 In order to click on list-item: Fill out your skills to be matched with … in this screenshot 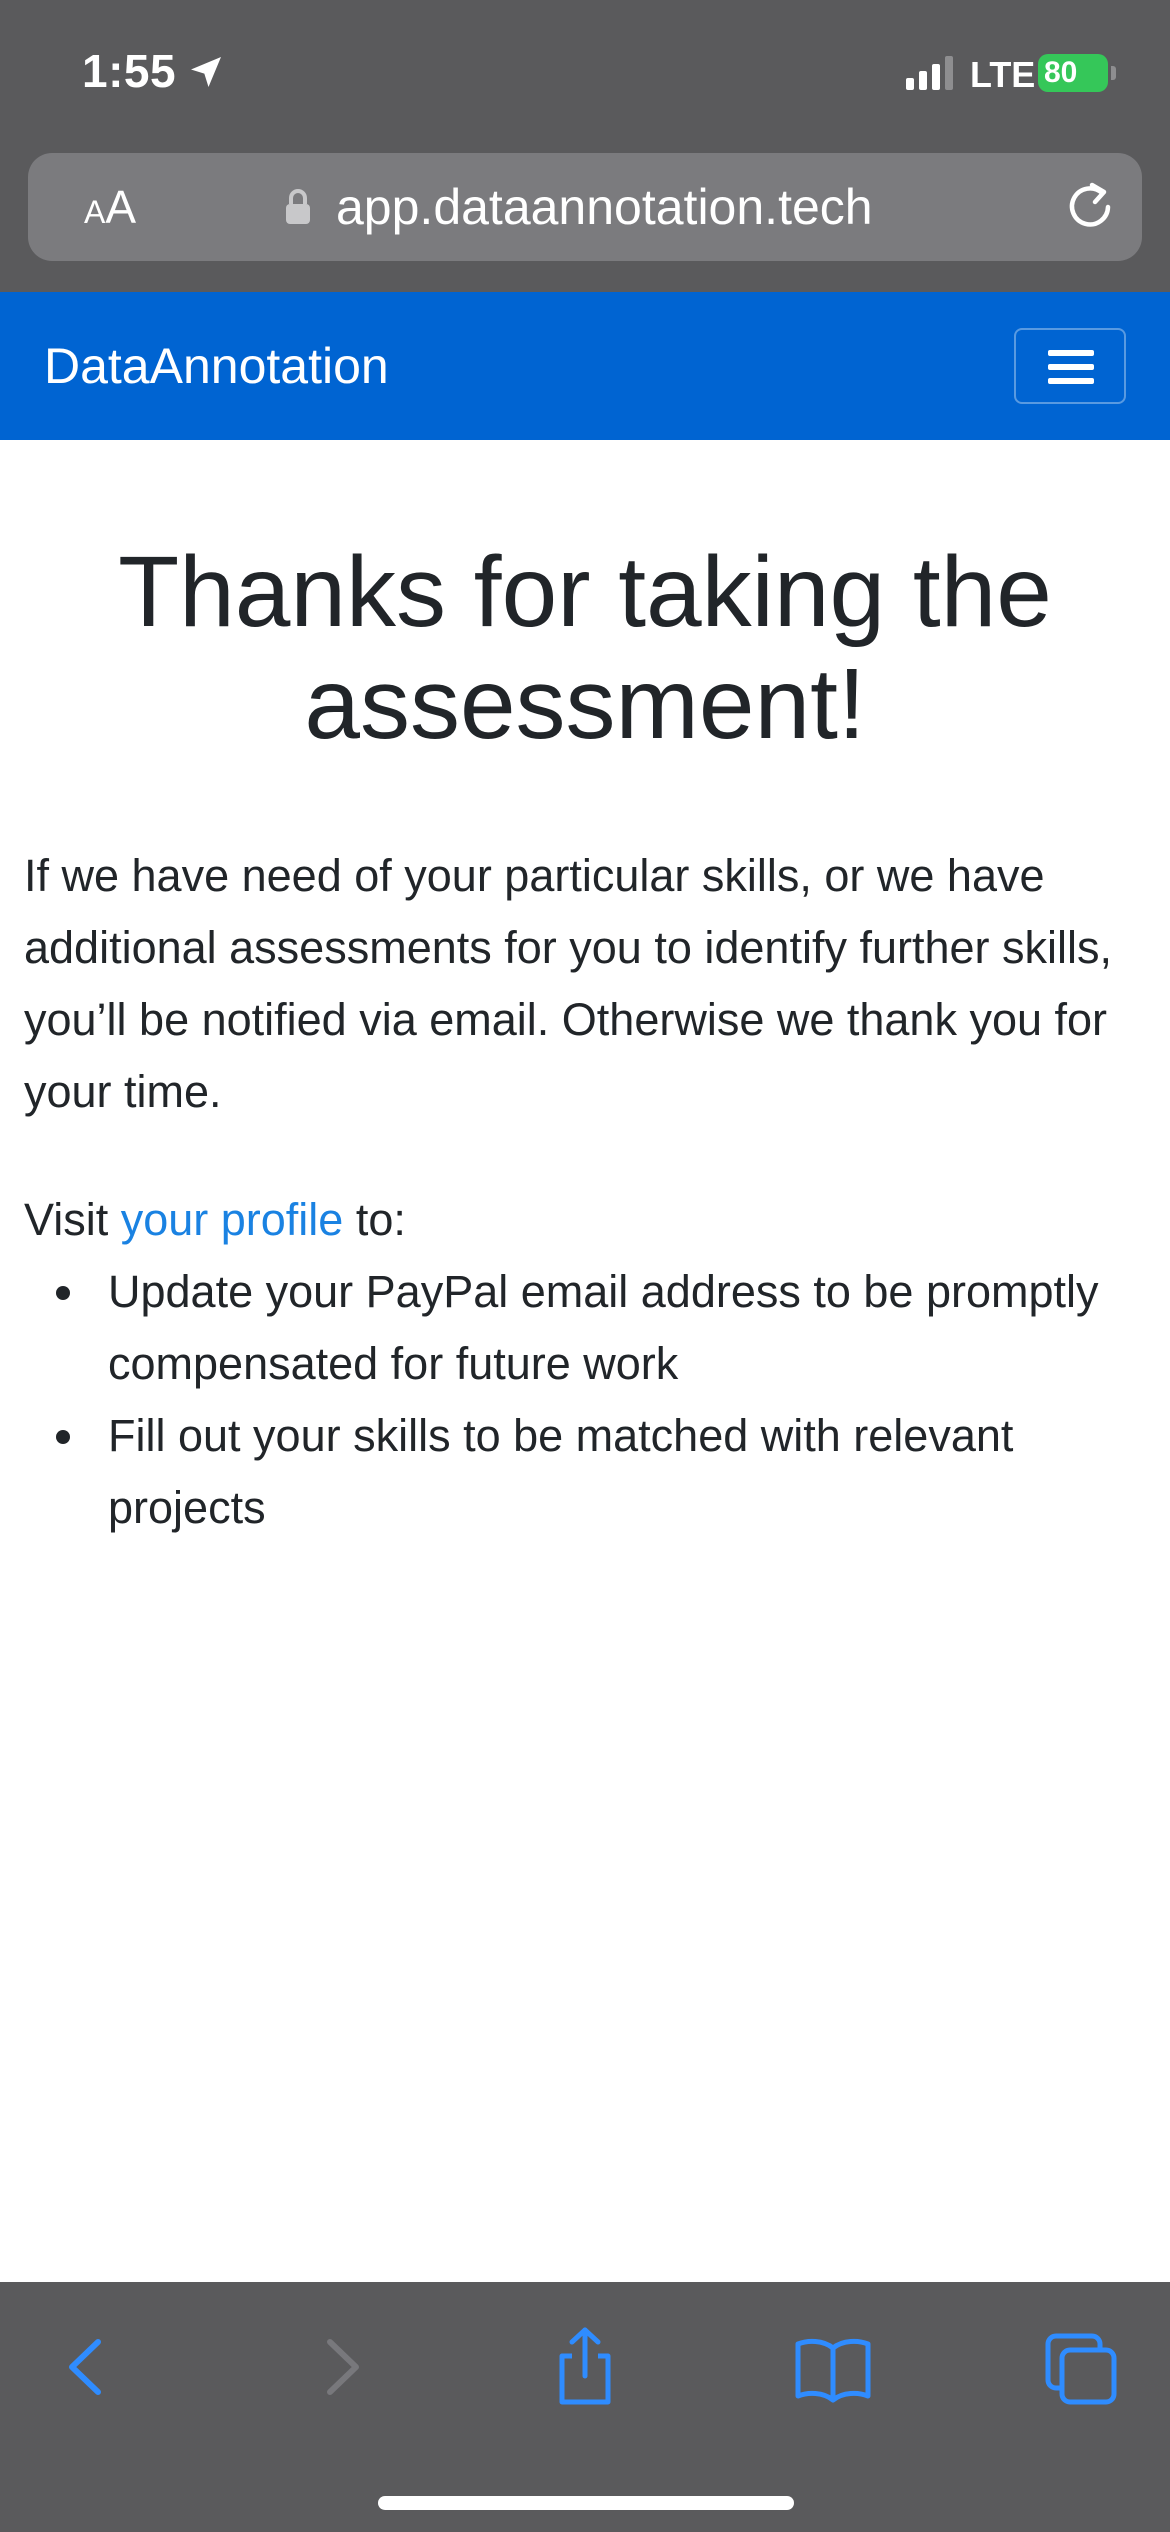, I will do `click(579, 1472)`.